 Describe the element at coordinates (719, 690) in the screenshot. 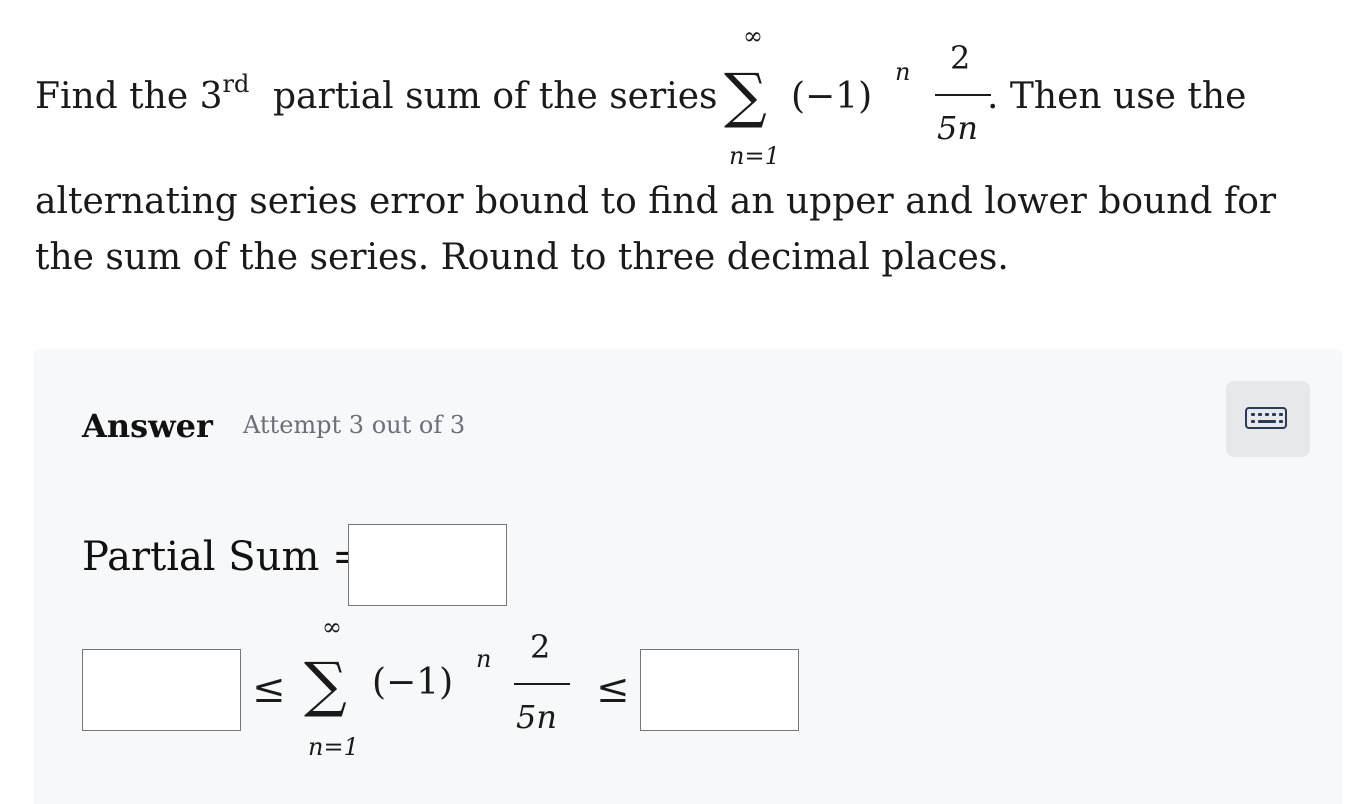

I see `upper-bound-input` at that location.